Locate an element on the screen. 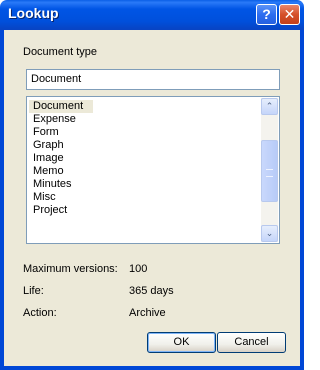 Image resolution: width=320 pixels, height=370 pixels. title-bar: Lookup ? ✕ is located at coordinates (152, 15).